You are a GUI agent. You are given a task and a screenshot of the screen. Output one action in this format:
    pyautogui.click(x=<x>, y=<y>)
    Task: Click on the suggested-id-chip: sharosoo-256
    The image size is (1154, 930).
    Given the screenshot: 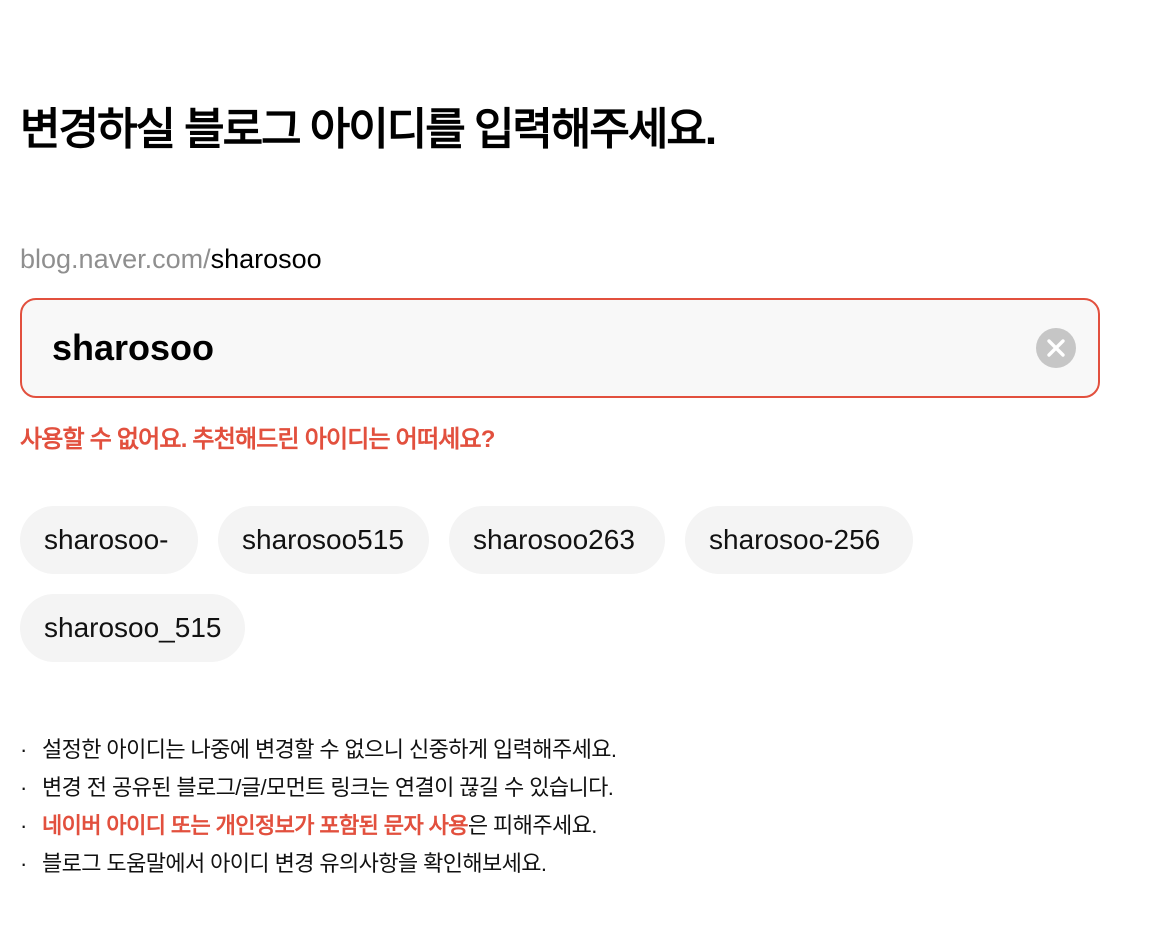 What is the action you would take?
    pyautogui.click(x=799, y=540)
    